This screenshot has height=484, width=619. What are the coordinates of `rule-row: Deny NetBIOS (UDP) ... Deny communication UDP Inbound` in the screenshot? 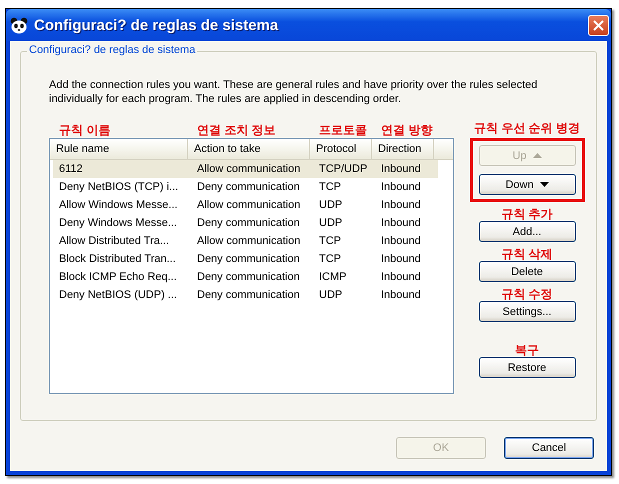 It's located at (245, 295).